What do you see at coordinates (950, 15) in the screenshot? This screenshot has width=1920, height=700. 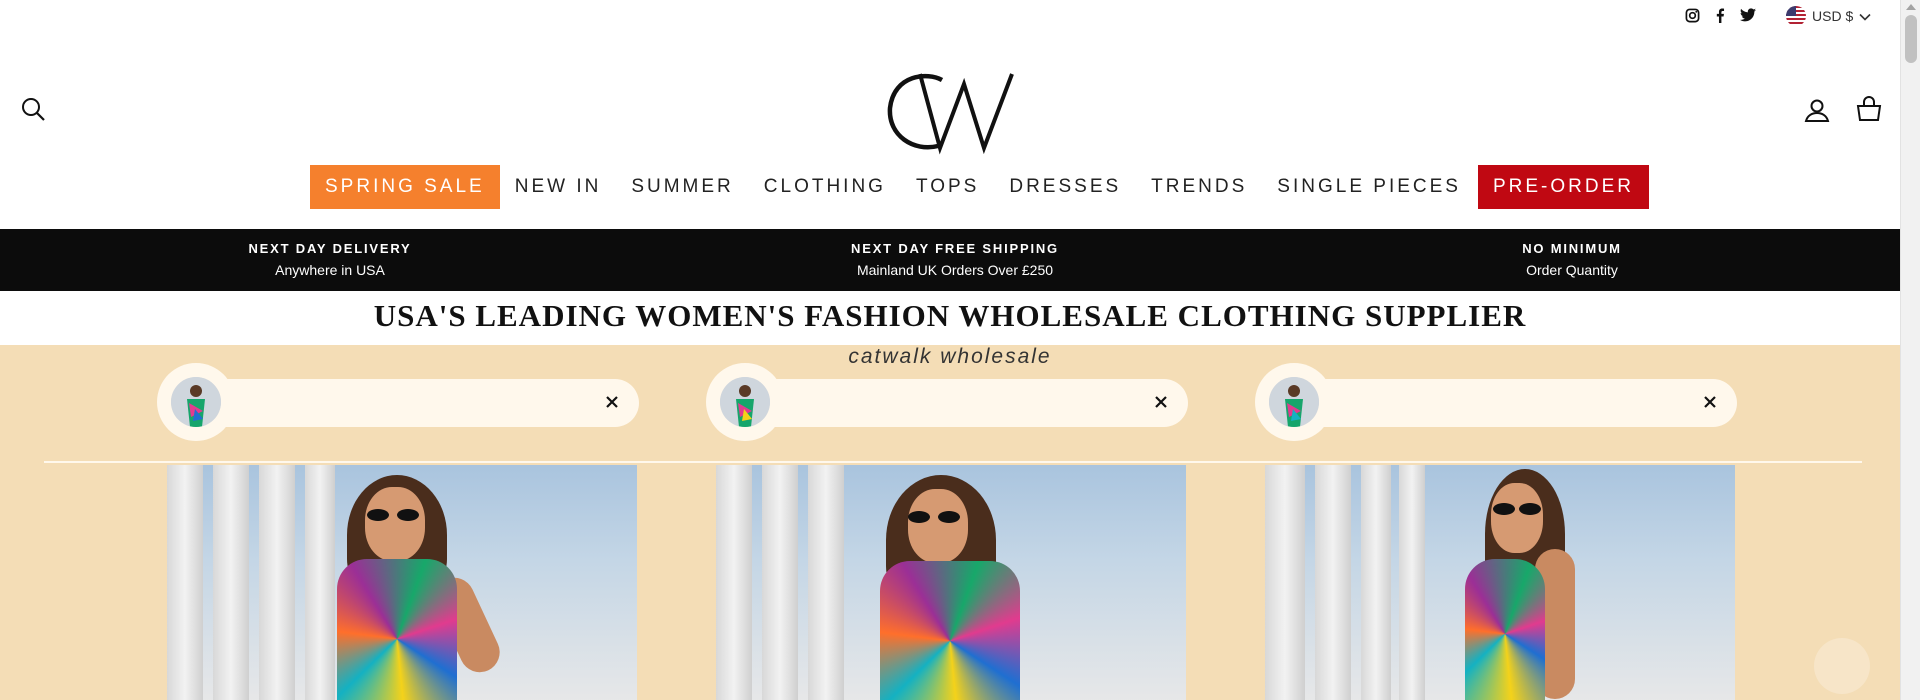 I see `top-utility-bar: USD $` at bounding box center [950, 15].